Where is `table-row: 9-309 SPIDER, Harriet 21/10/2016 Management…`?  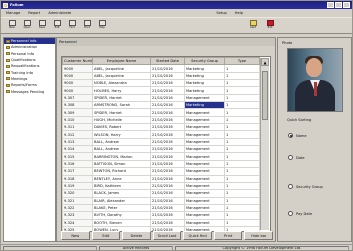
table-row: 9-309 SPIDER, Harriet 21/10/2016 Management… is located at coordinates (161, 112).